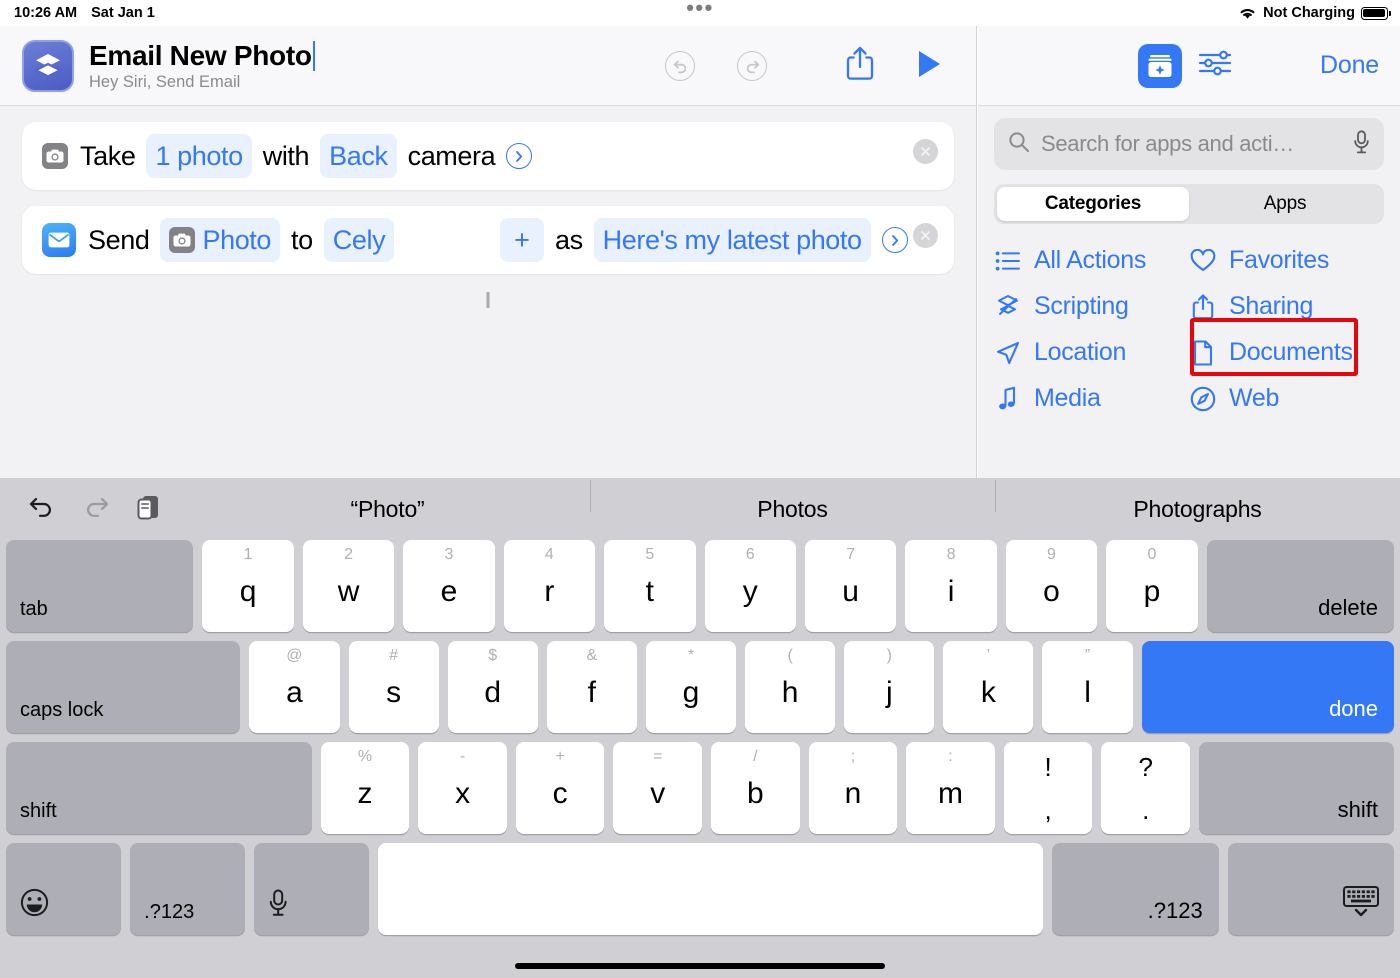 The image size is (1400, 978). Describe the element at coordinates (853, 788) in the screenshot. I see `key-n: ; n` at that location.